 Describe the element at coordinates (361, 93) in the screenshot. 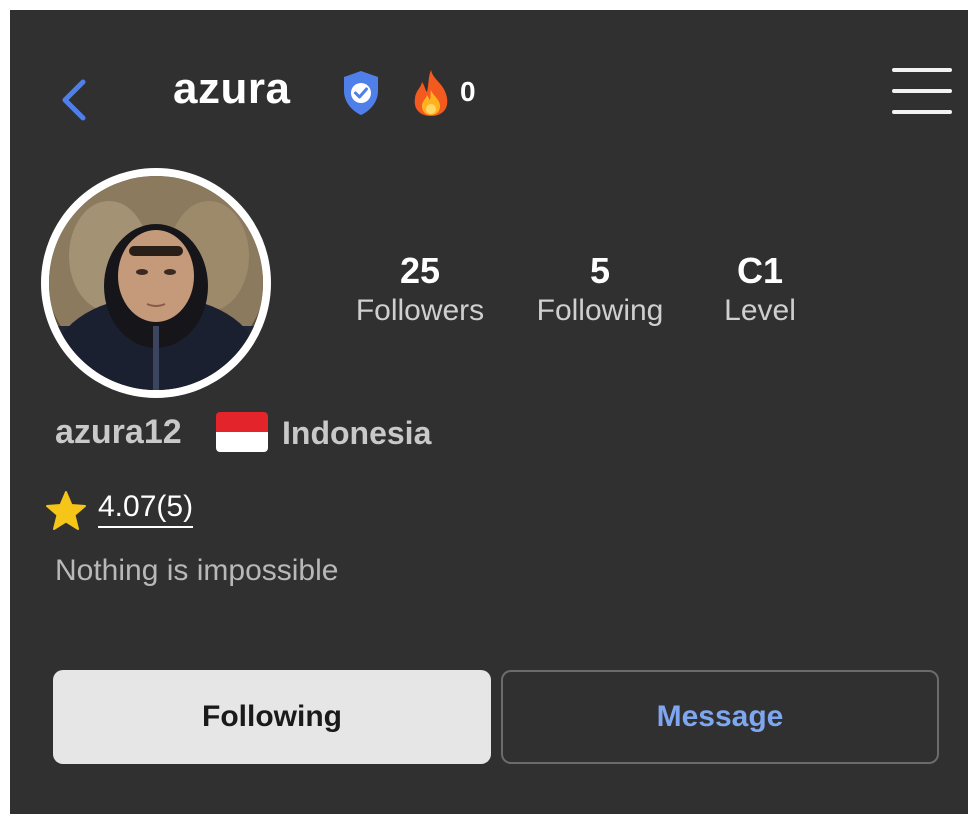

I see `verified-shield-icon` at that location.